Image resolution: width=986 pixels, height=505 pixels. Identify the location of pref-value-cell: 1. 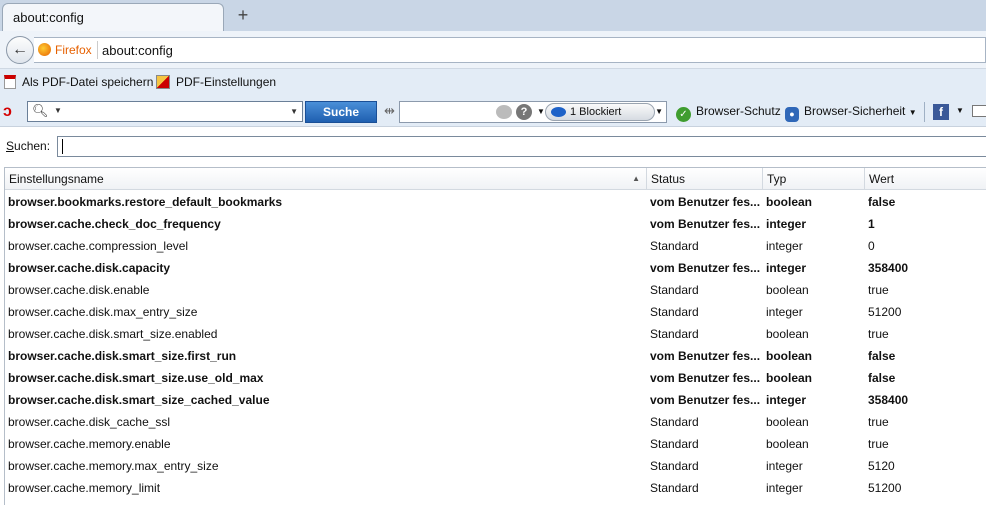
(871, 224).